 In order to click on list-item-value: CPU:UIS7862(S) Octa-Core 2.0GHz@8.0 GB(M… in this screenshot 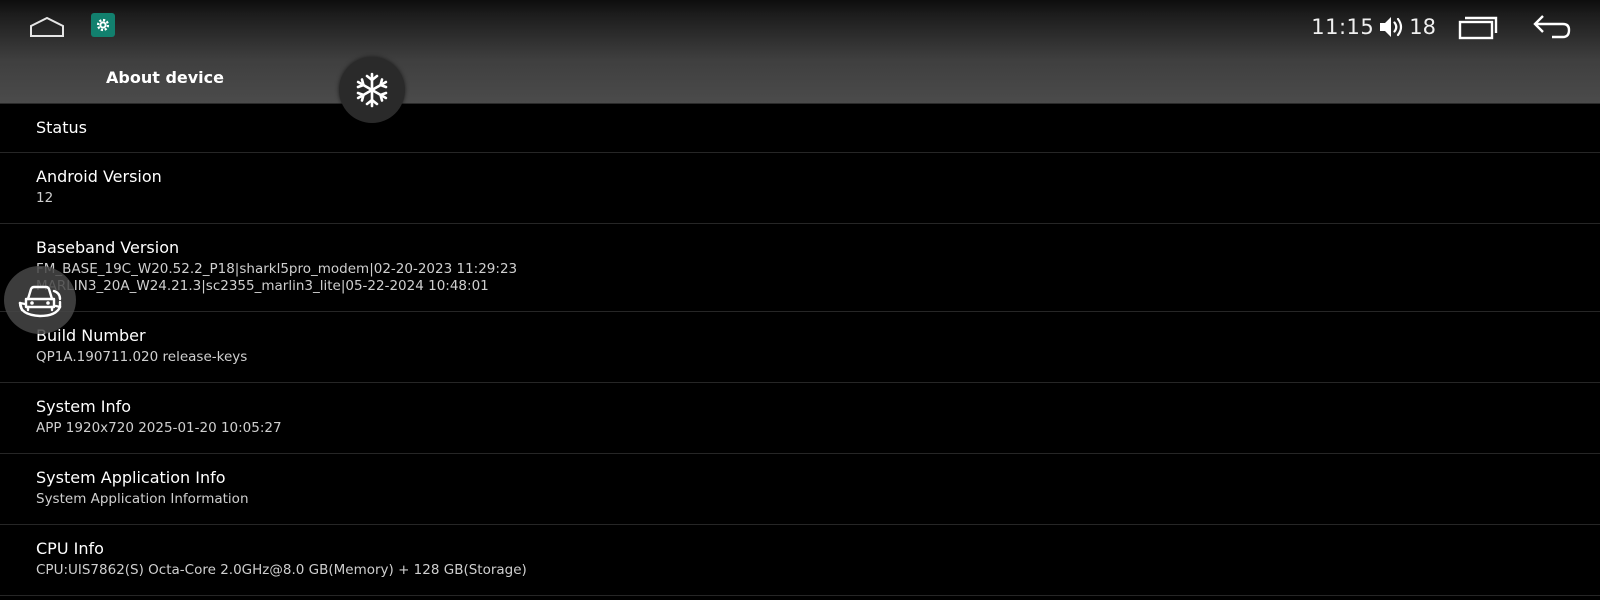, I will do `click(281, 570)`.